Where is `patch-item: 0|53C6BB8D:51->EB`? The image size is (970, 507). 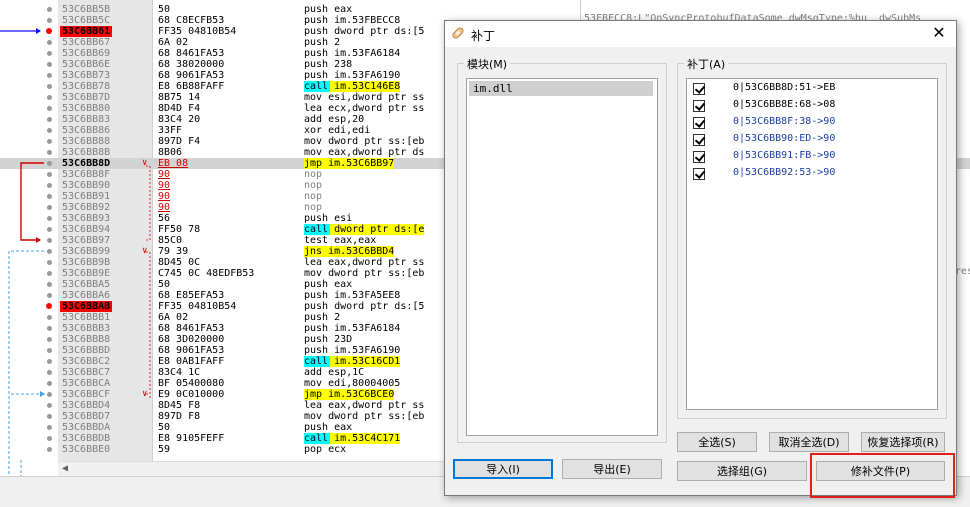 patch-item: 0|53C6BB8D:51->EB is located at coordinates (812, 89).